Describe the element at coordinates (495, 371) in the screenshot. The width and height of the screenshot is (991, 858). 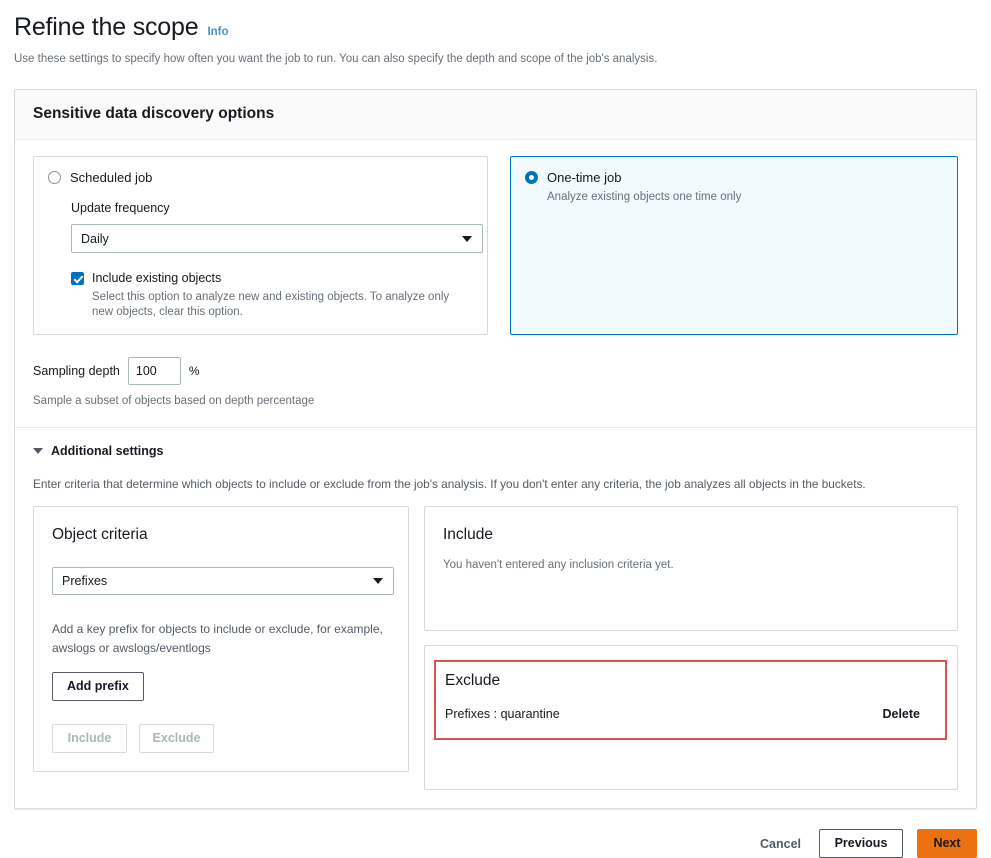
I see `sampling-depth-row: Sampling depth %` at that location.